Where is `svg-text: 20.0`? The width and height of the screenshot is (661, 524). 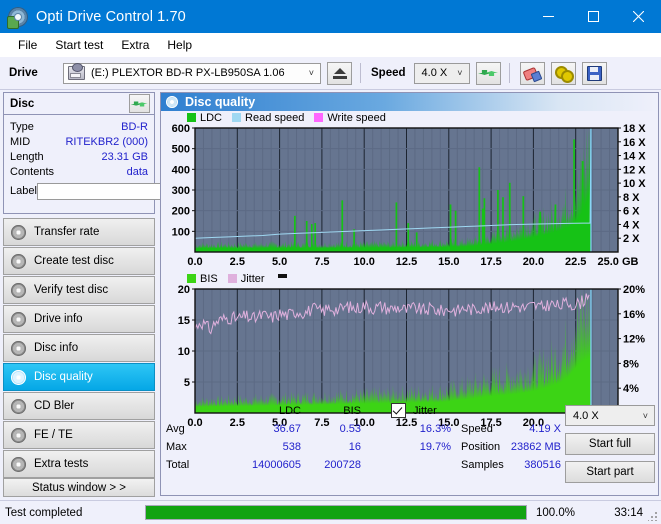 svg-text: 20.0 is located at coordinates (533, 262).